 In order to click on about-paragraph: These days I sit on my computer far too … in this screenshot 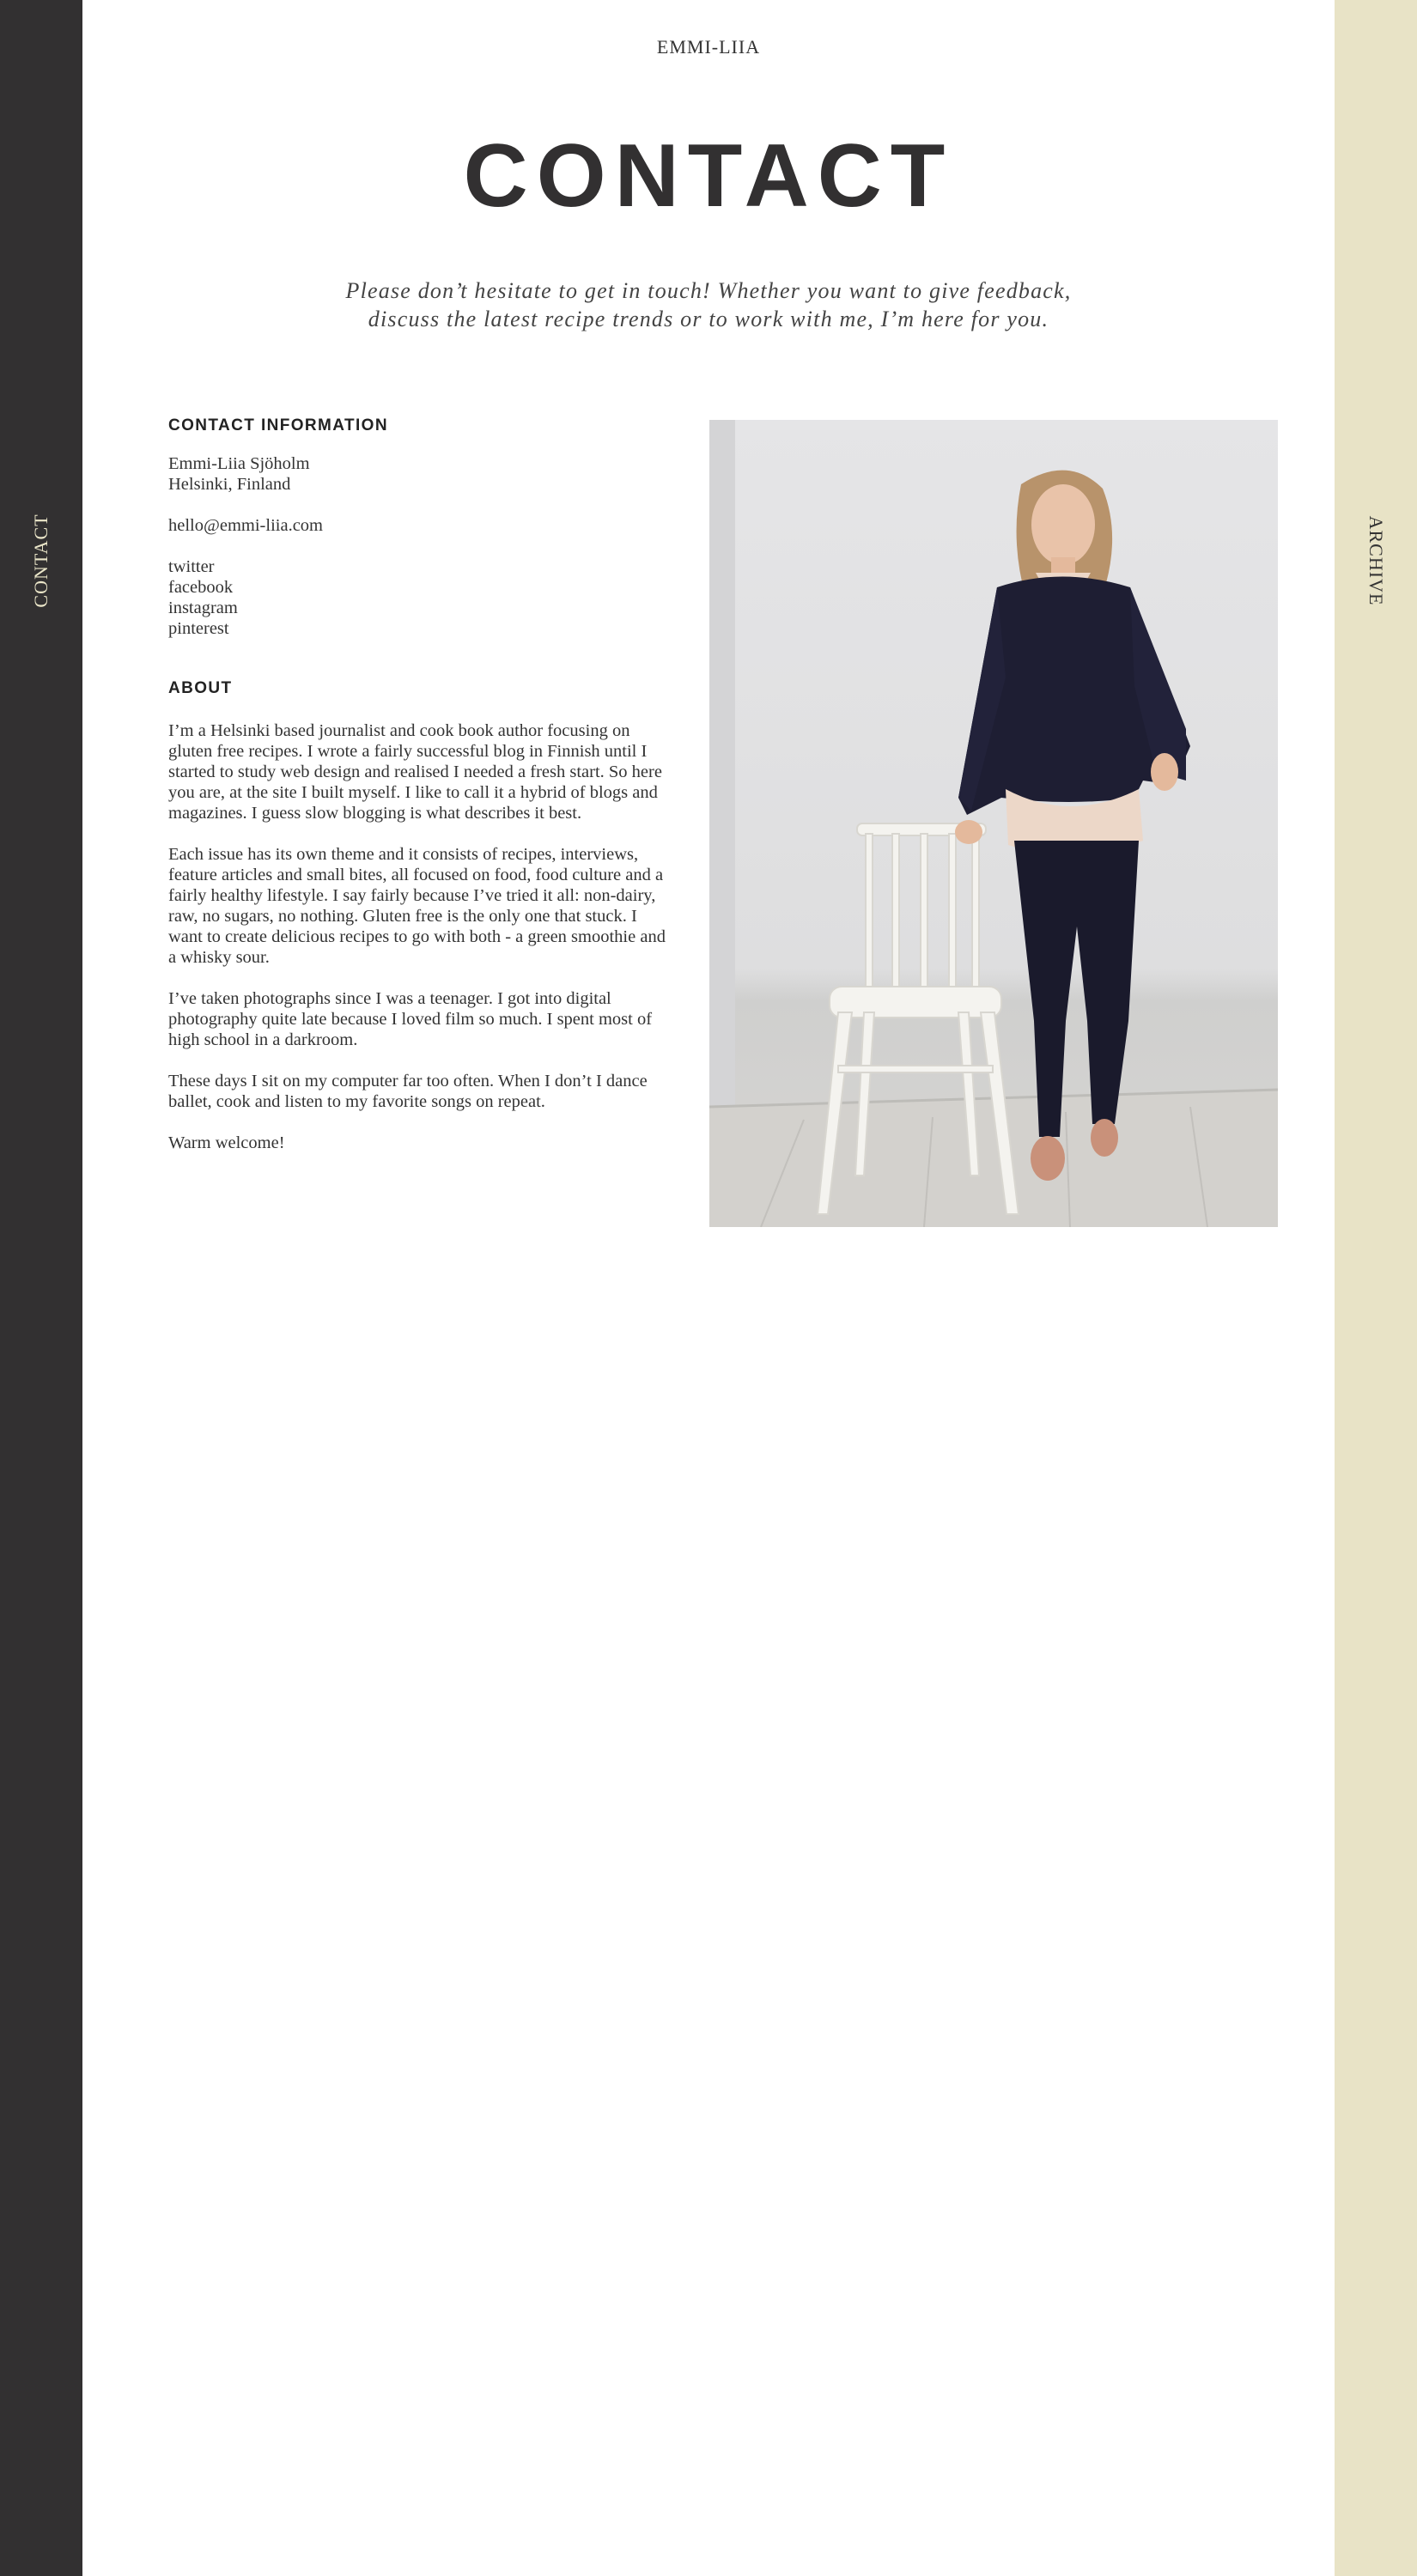, I will do `click(408, 1091)`.